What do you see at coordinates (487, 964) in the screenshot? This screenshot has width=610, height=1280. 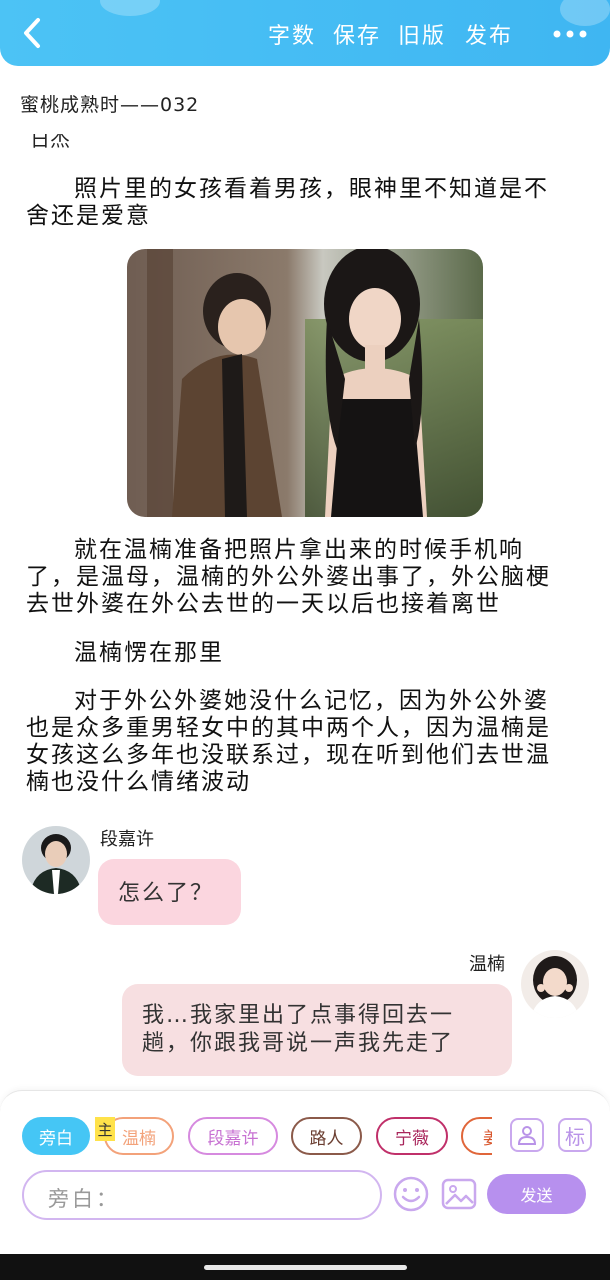 I see `speaker-name: 温楠` at bounding box center [487, 964].